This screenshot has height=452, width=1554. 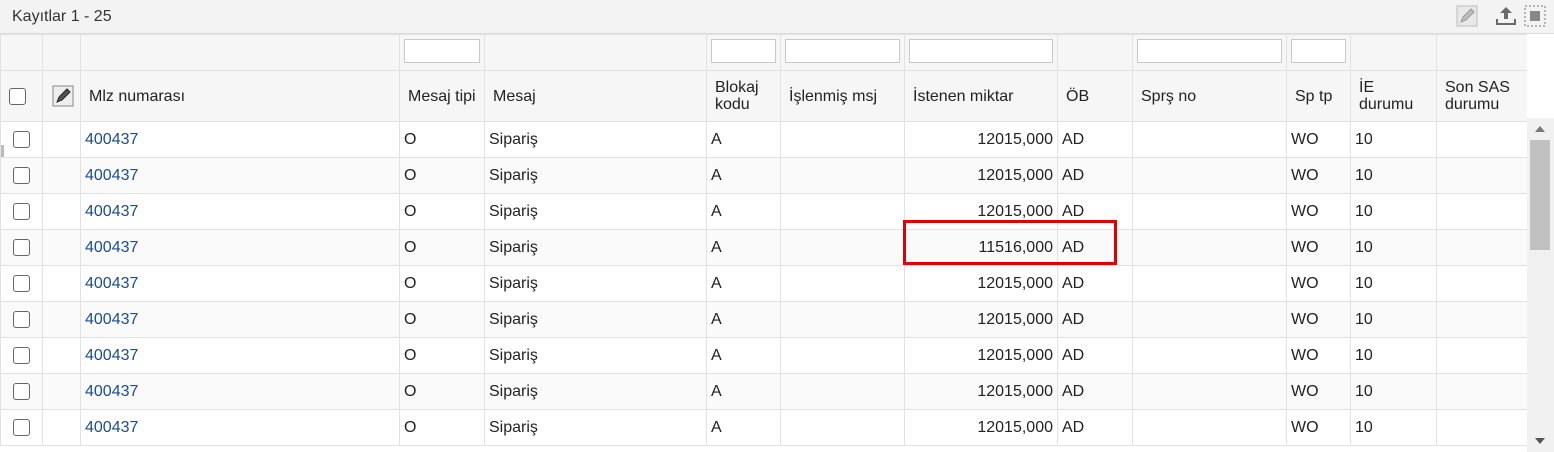 What do you see at coordinates (743, 51) in the screenshot?
I see `filter-blokaj-kodu` at bounding box center [743, 51].